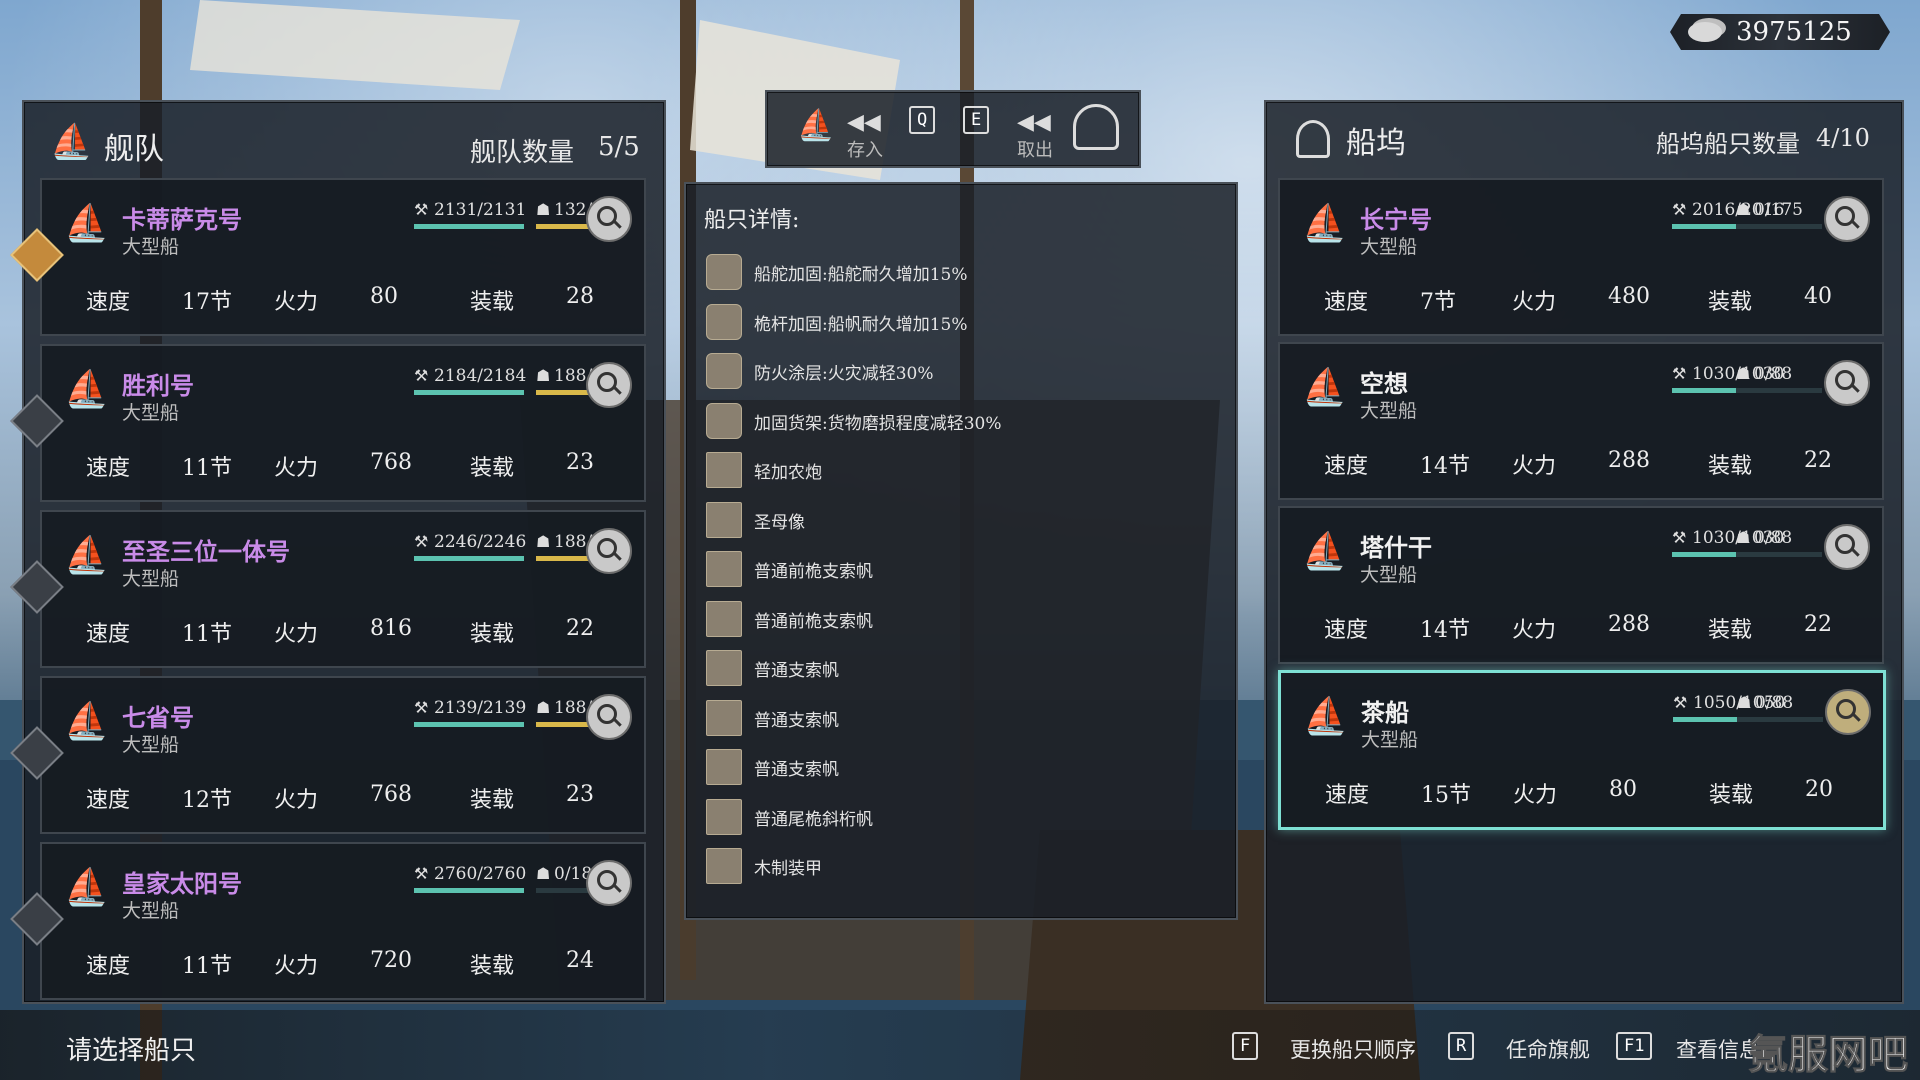  Describe the element at coordinates (966, 569) in the screenshot. I see `detail-item: 普通前桅支索帆` at that location.